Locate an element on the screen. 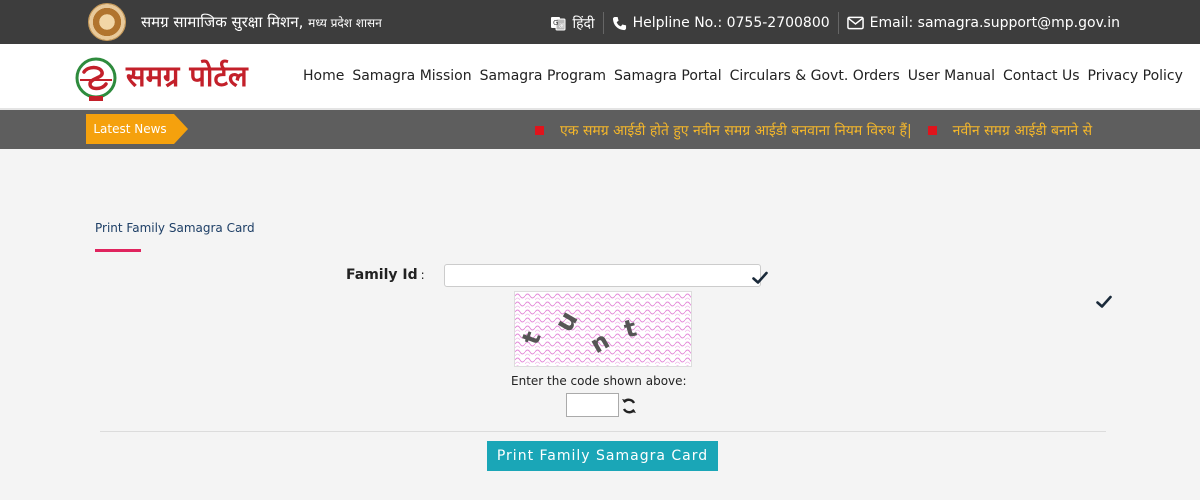 The width and height of the screenshot is (1200, 500). helpline: Helpline No.: 0755-2700800 is located at coordinates (721, 23).